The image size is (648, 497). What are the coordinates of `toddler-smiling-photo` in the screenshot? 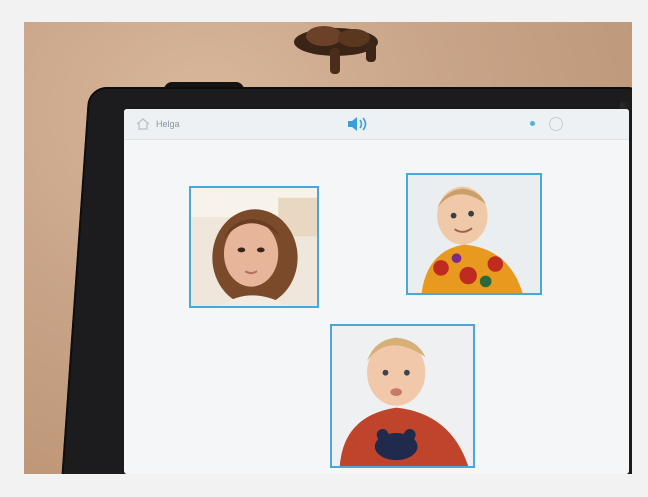 It's located at (474, 234).